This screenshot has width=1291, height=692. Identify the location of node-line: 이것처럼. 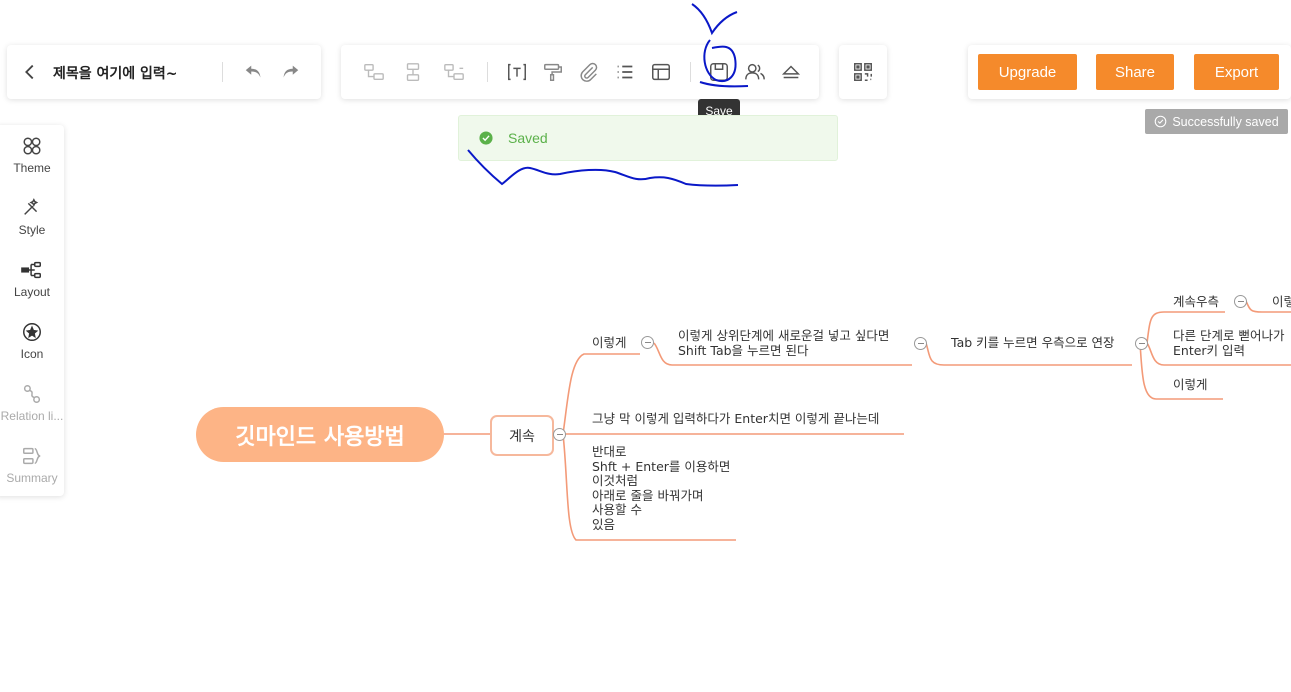
(615, 480).